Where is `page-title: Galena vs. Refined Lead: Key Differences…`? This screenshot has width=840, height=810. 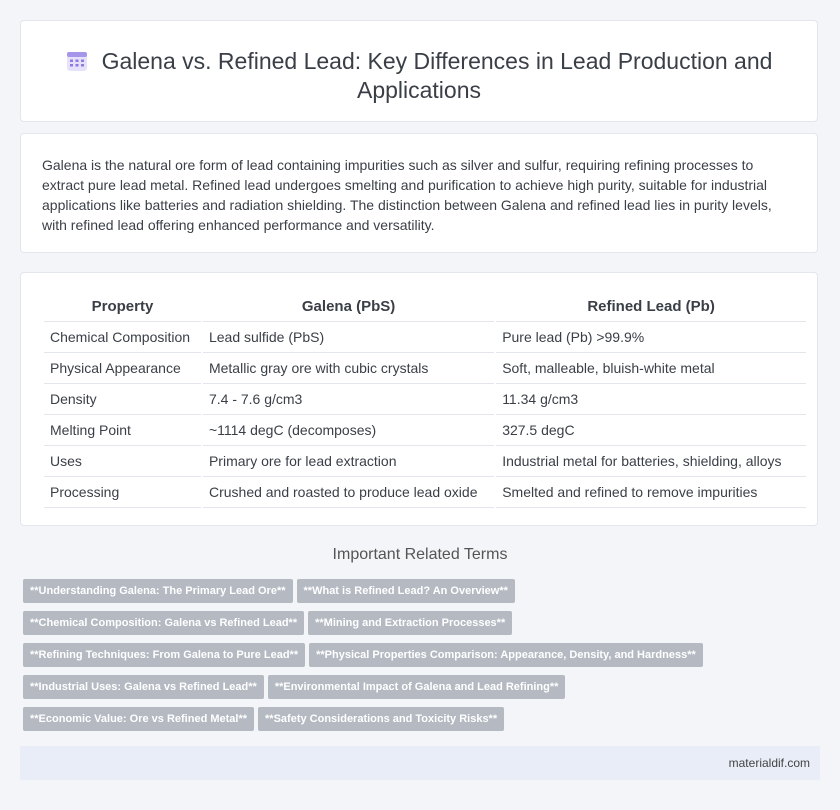
page-title: Galena vs. Refined Lead: Key Differences… is located at coordinates (419, 76).